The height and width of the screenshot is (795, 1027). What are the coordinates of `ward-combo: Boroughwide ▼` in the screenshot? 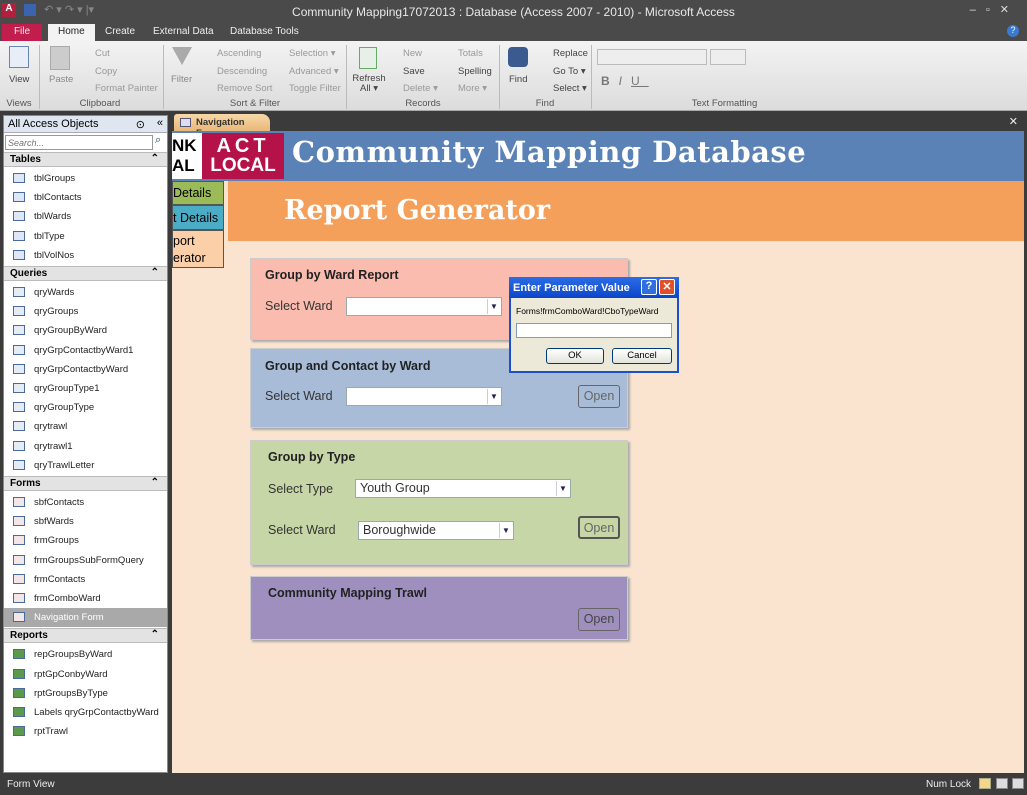 It's located at (436, 530).